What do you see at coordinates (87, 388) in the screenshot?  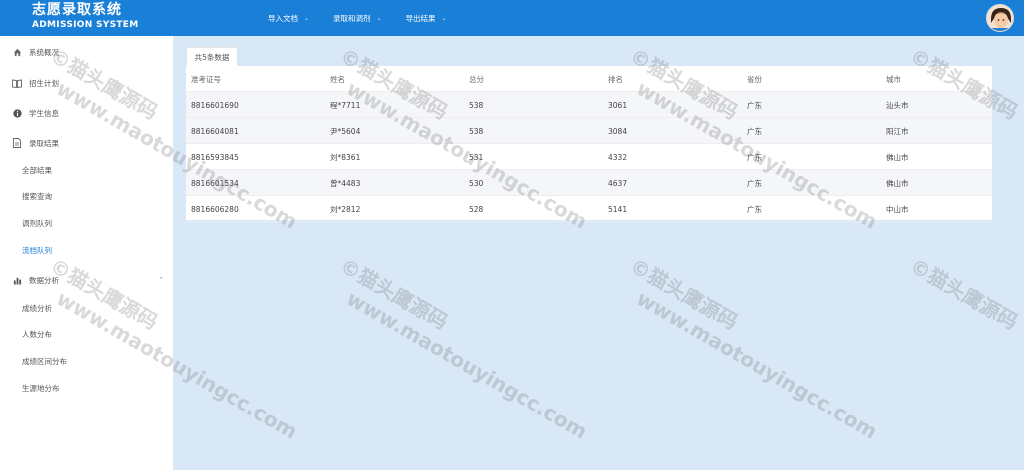 I see `sidebar-subitem-origin-distribution: 生源地分布` at bounding box center [87, 388].